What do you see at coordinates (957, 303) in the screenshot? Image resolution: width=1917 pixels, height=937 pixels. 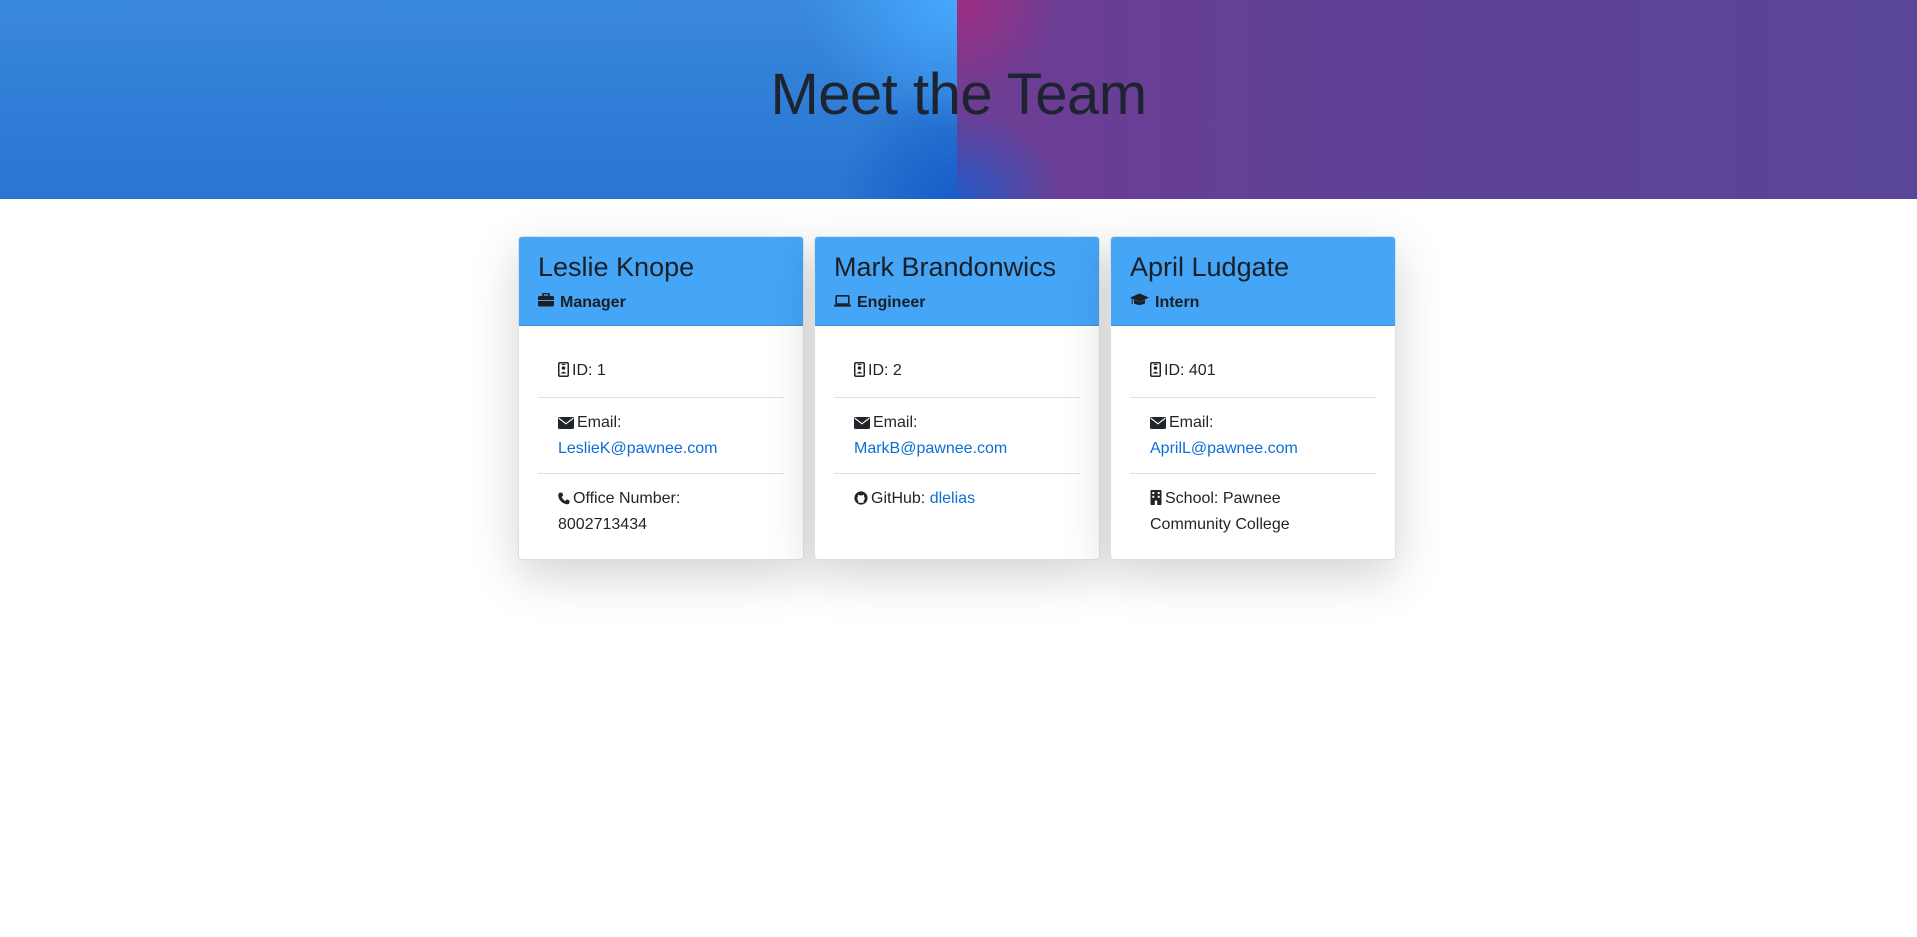 I see `employee-role: Engineer` at bounding box center [957, 303].